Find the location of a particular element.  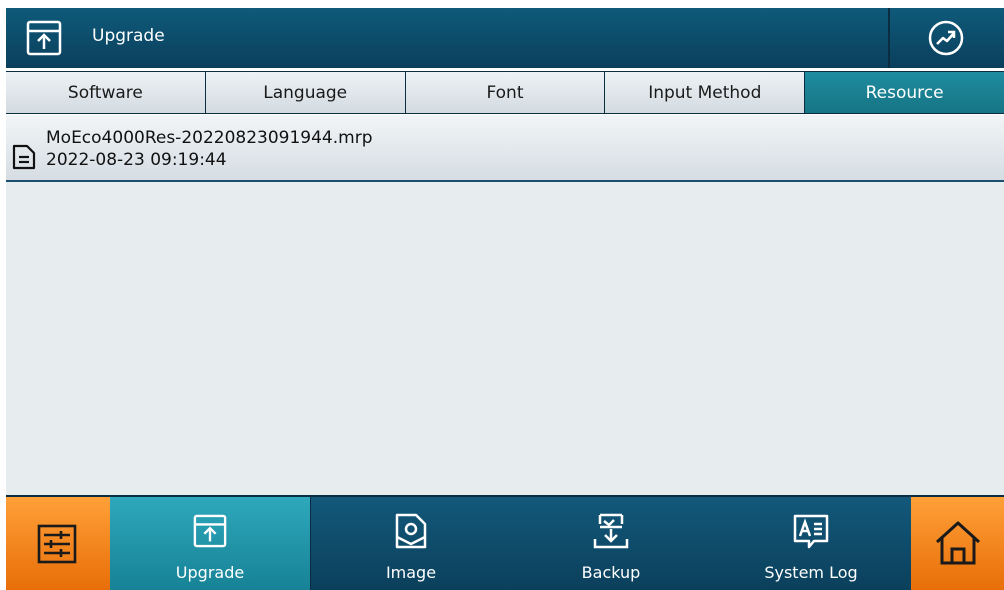

page-title: Upgrade is located at coordinates (128, 36).